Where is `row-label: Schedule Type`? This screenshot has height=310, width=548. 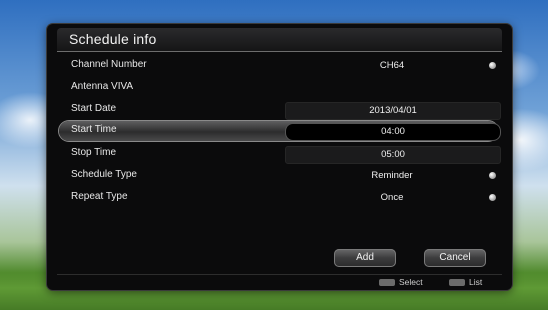
row-label: Schedule Type is located at coordinates (104, 174).